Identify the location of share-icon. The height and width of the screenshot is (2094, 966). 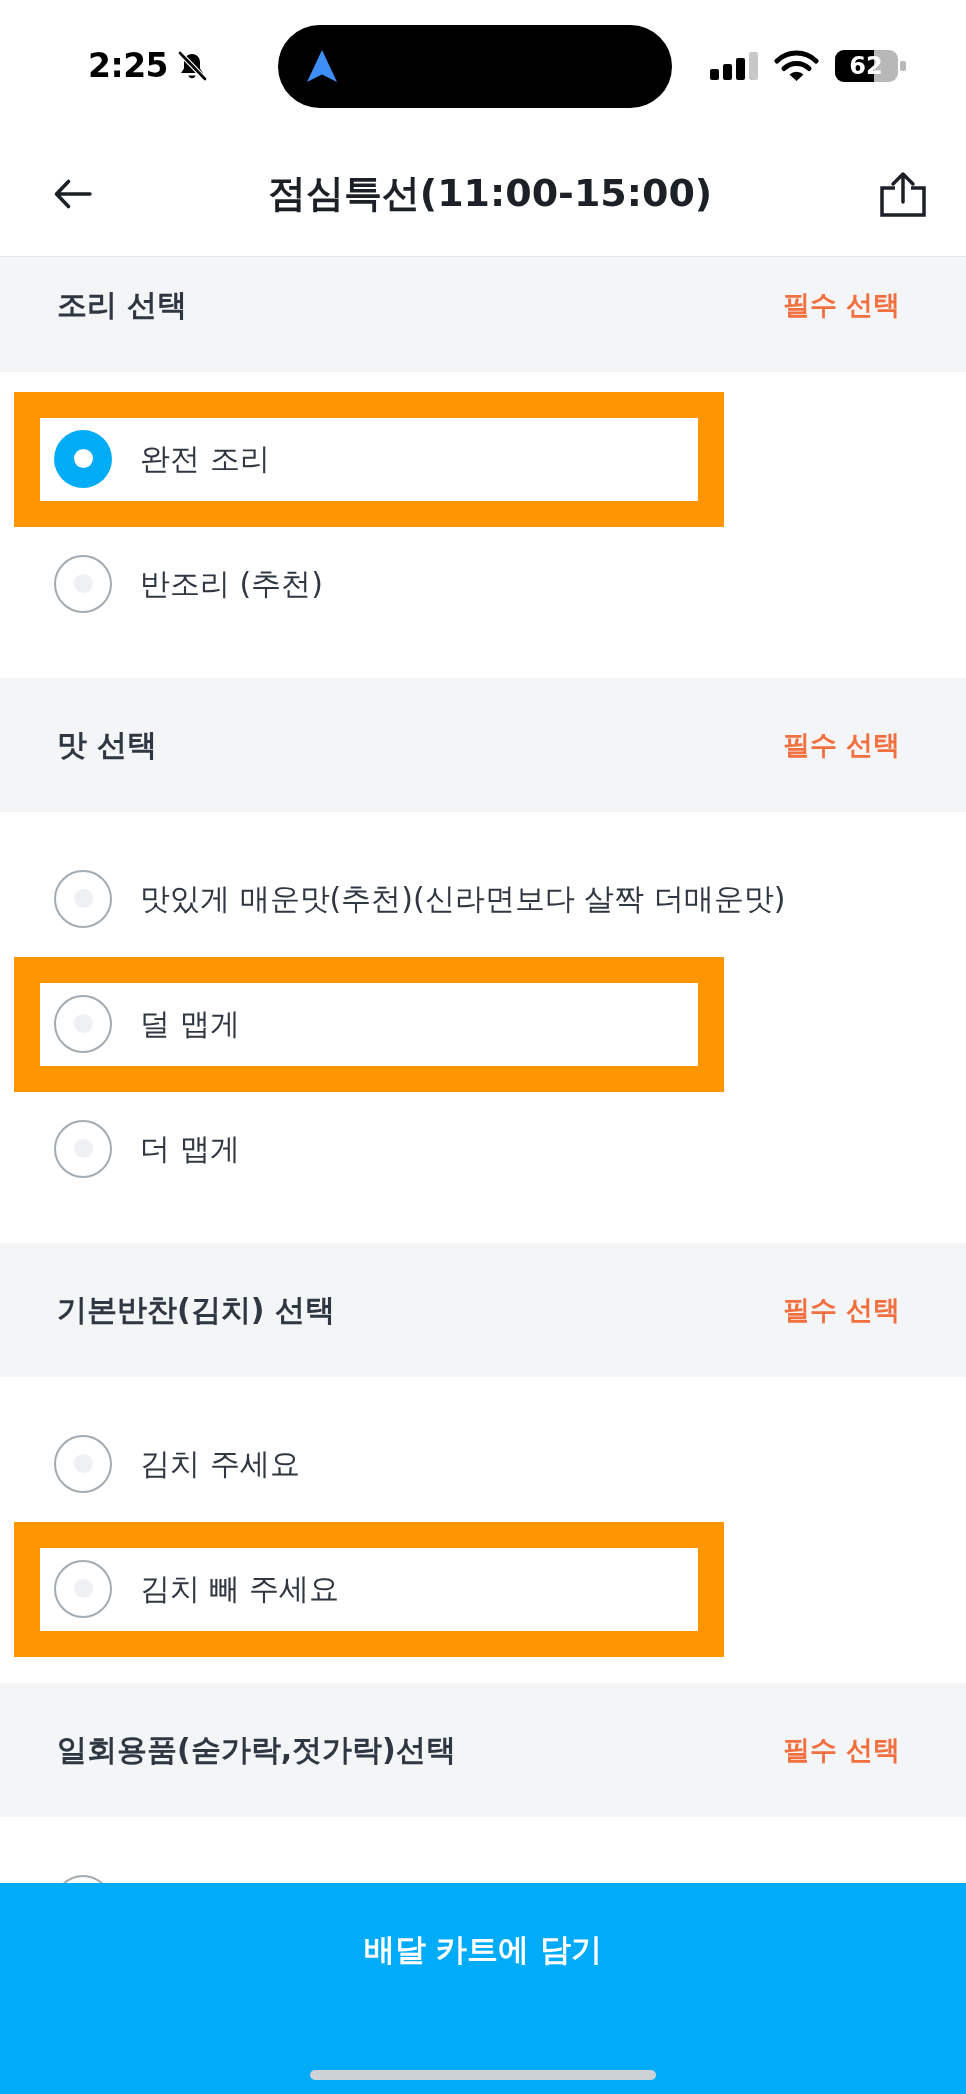
(903, 194).